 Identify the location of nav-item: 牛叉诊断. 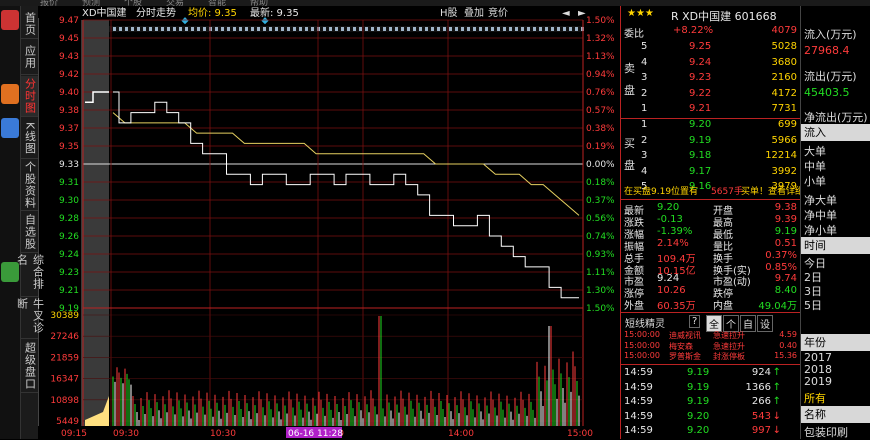
(30, 318).